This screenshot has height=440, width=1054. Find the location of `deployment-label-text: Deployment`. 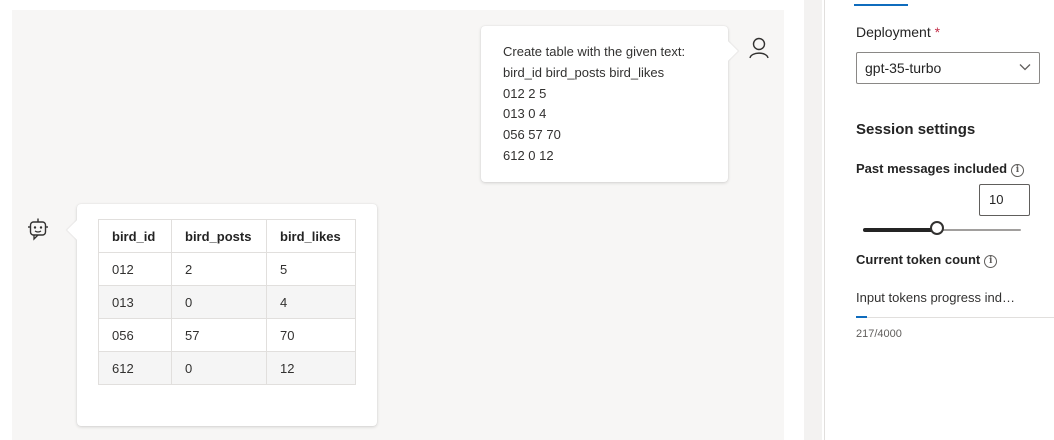

deployment-label-text: Deployment is located at coordinates (893, 32).